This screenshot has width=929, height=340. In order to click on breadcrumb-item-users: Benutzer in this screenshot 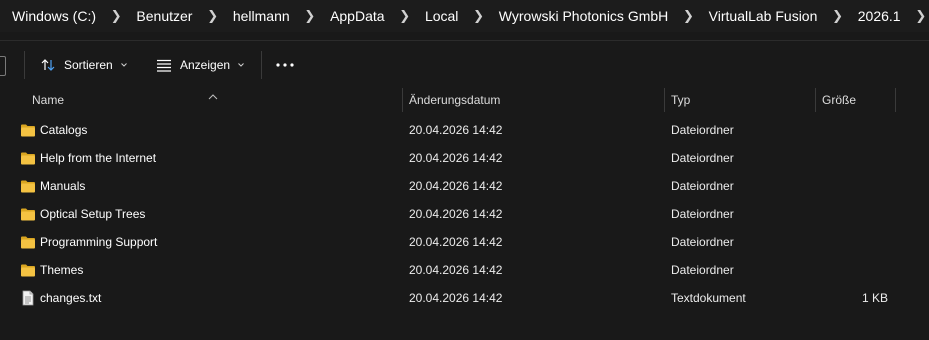, I will do `click(158, 16)`.